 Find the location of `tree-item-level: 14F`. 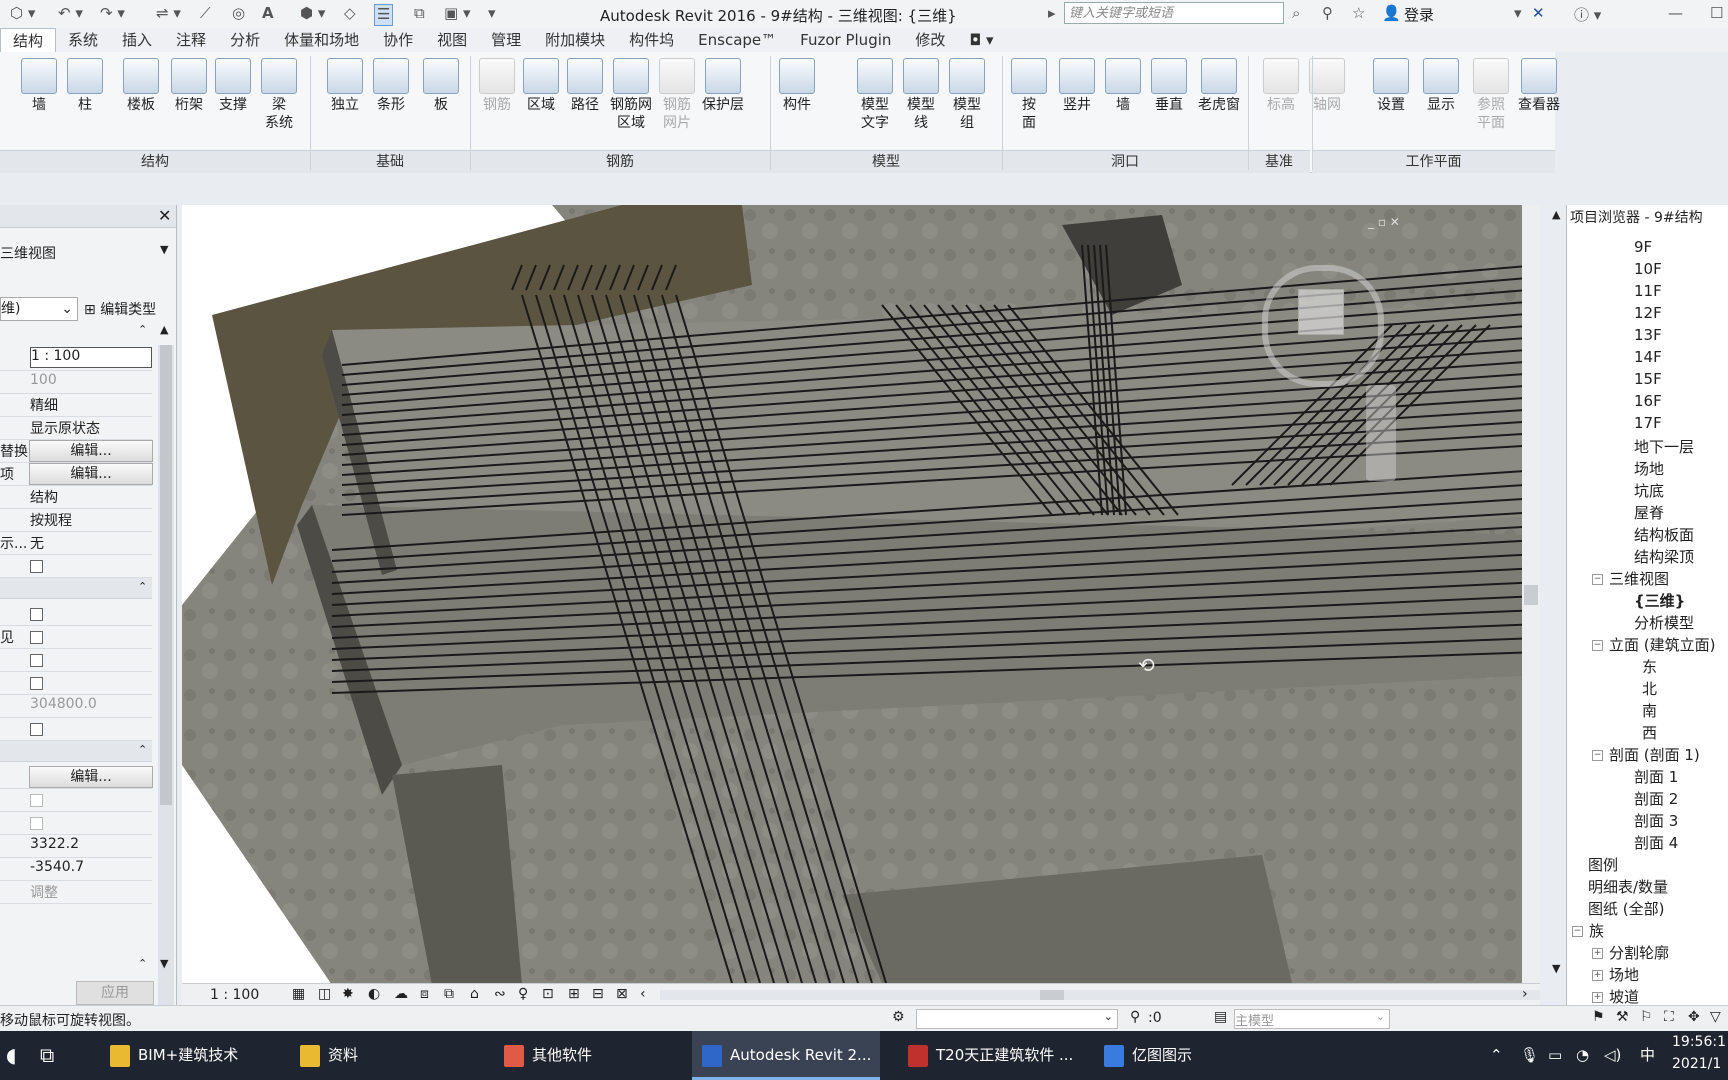

tree-item-level: 14F is located at coordinates (1648, 357).